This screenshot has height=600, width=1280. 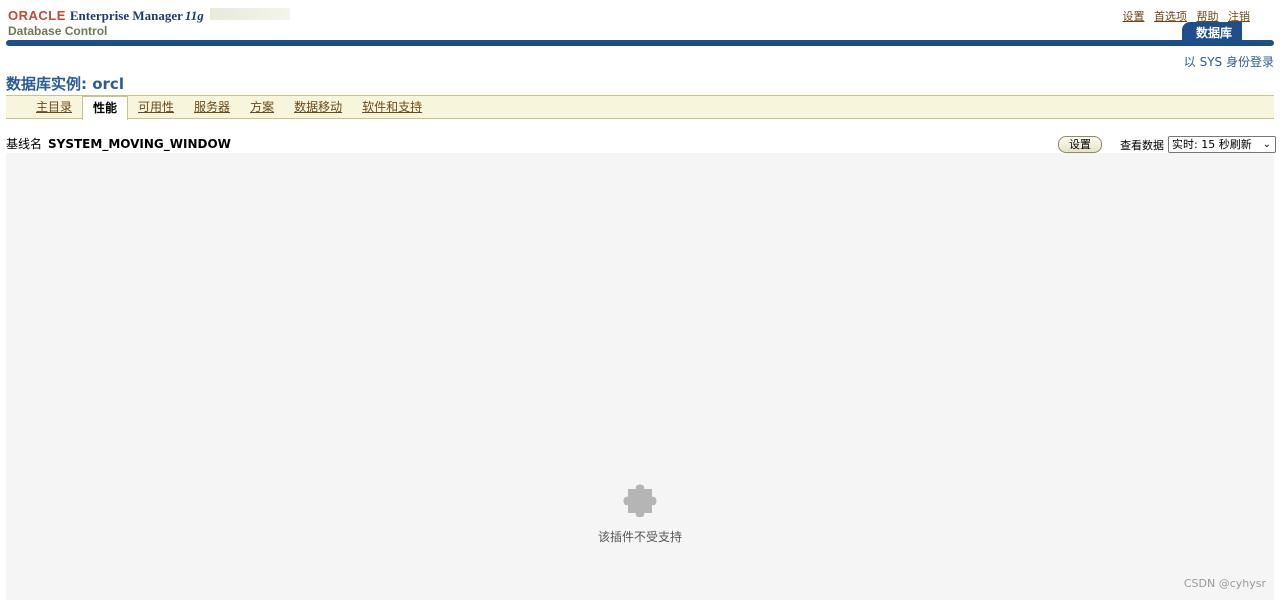 What do you see at coordinates (24, 144) in the screenshot?
I see `baseline-label: 基线名` at bounding box center [24, 144].